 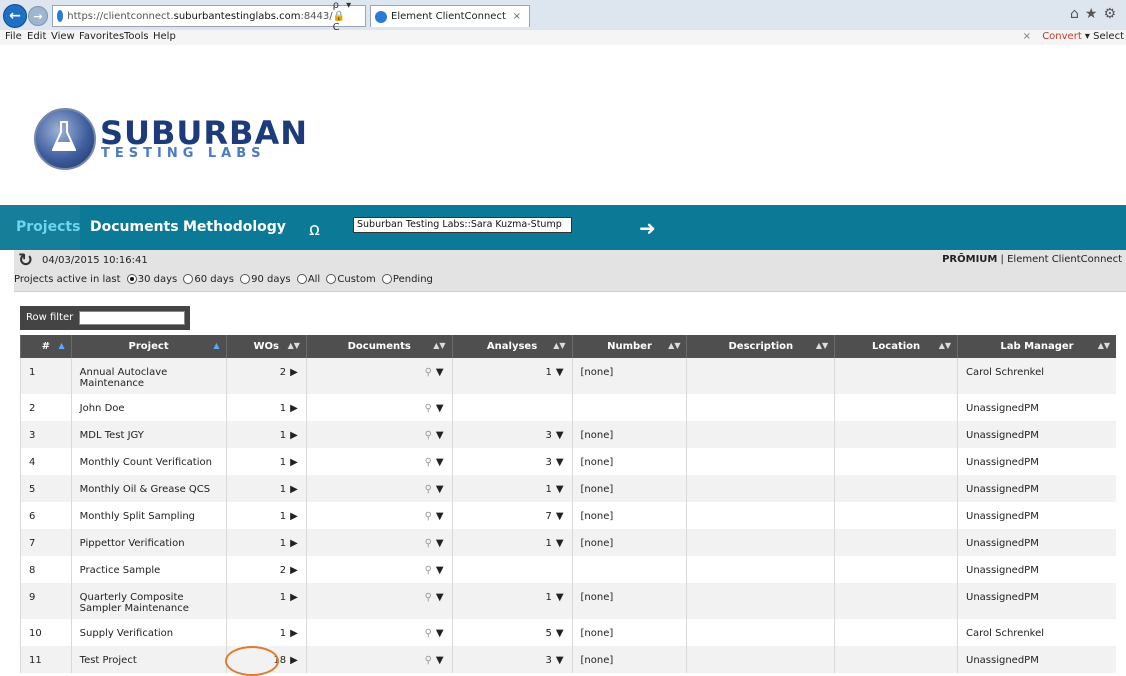 I want to click on menu-file: File, so click(x=13, y=36).